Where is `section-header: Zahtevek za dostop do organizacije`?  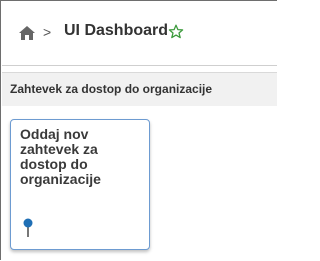
section-header: Zahtevek za dostop do organizacije is located at coordinates (139, 89).